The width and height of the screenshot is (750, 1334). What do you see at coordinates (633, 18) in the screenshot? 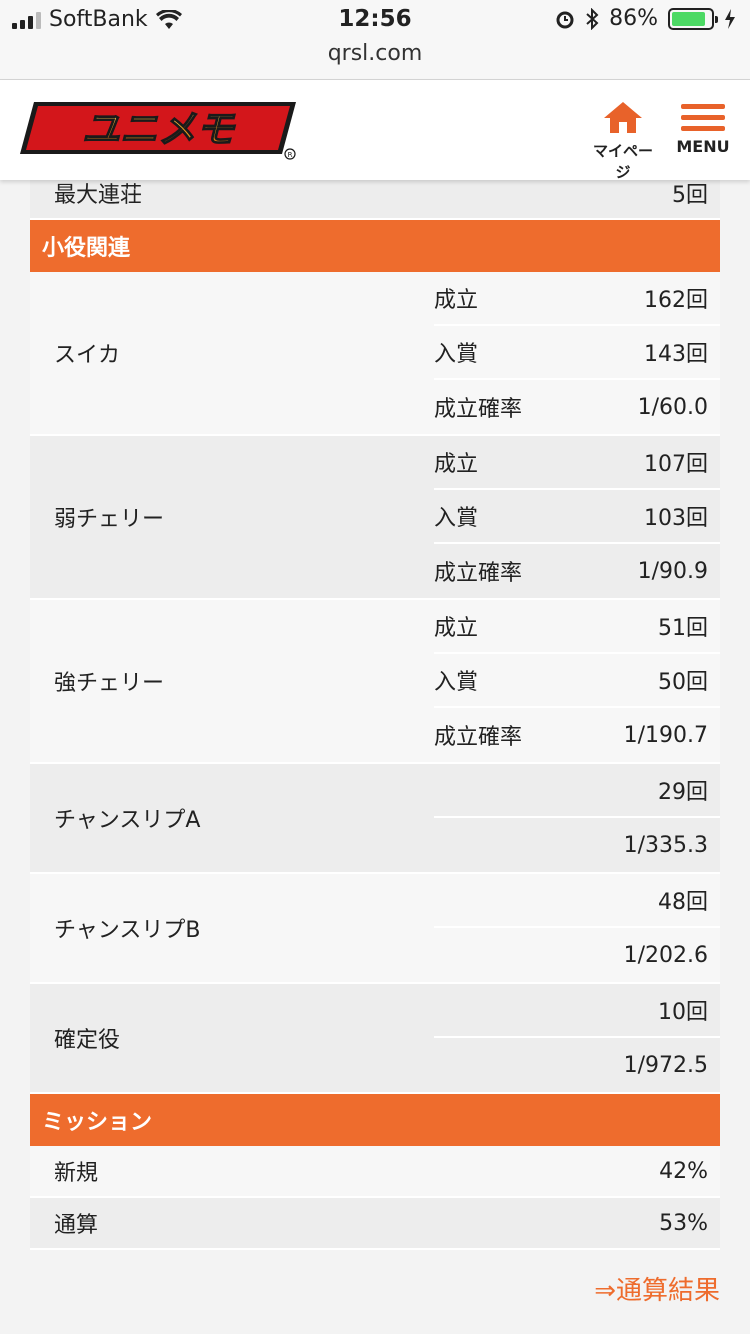
I see `battery-percent: 86%` at bounding box center [633, 18].